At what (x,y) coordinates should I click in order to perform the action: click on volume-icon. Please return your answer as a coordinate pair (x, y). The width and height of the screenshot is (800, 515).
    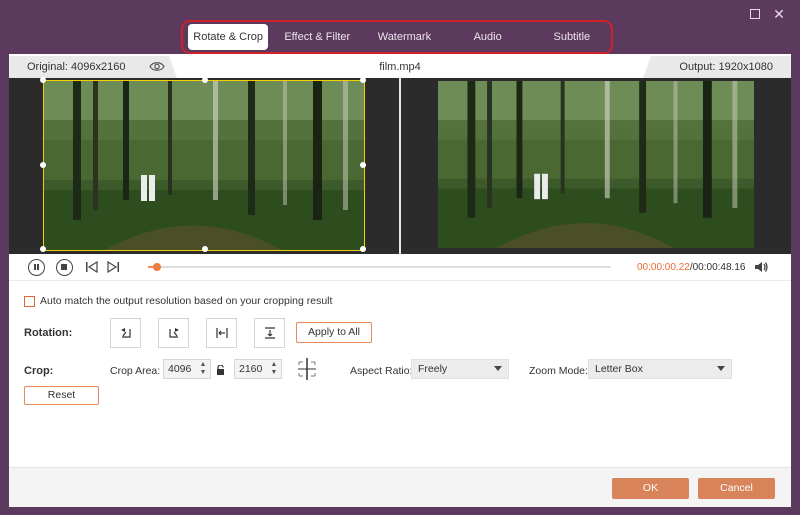
    Looking at the image, I should click on (761, 267).